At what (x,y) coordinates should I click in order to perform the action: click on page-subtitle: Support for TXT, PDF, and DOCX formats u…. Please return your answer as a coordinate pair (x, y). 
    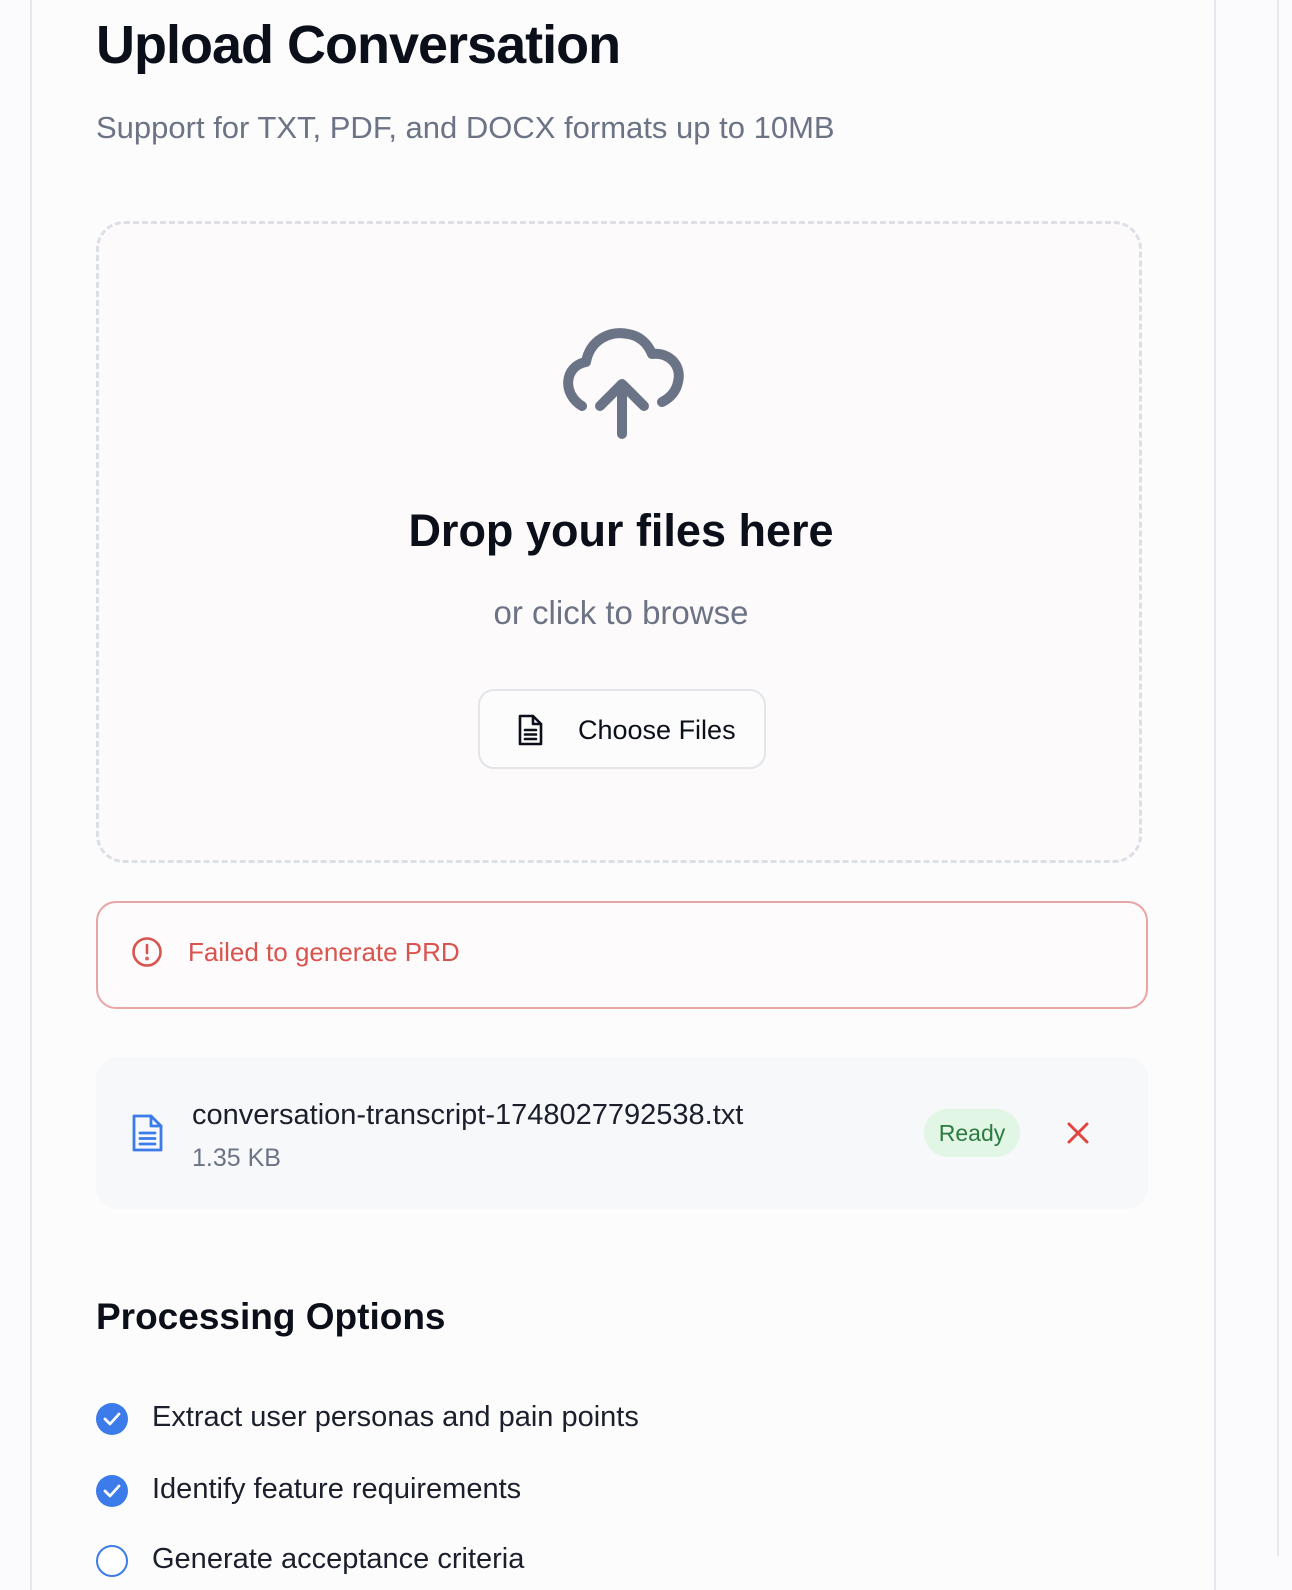
    Looking at the image, I should click on (465, 127).